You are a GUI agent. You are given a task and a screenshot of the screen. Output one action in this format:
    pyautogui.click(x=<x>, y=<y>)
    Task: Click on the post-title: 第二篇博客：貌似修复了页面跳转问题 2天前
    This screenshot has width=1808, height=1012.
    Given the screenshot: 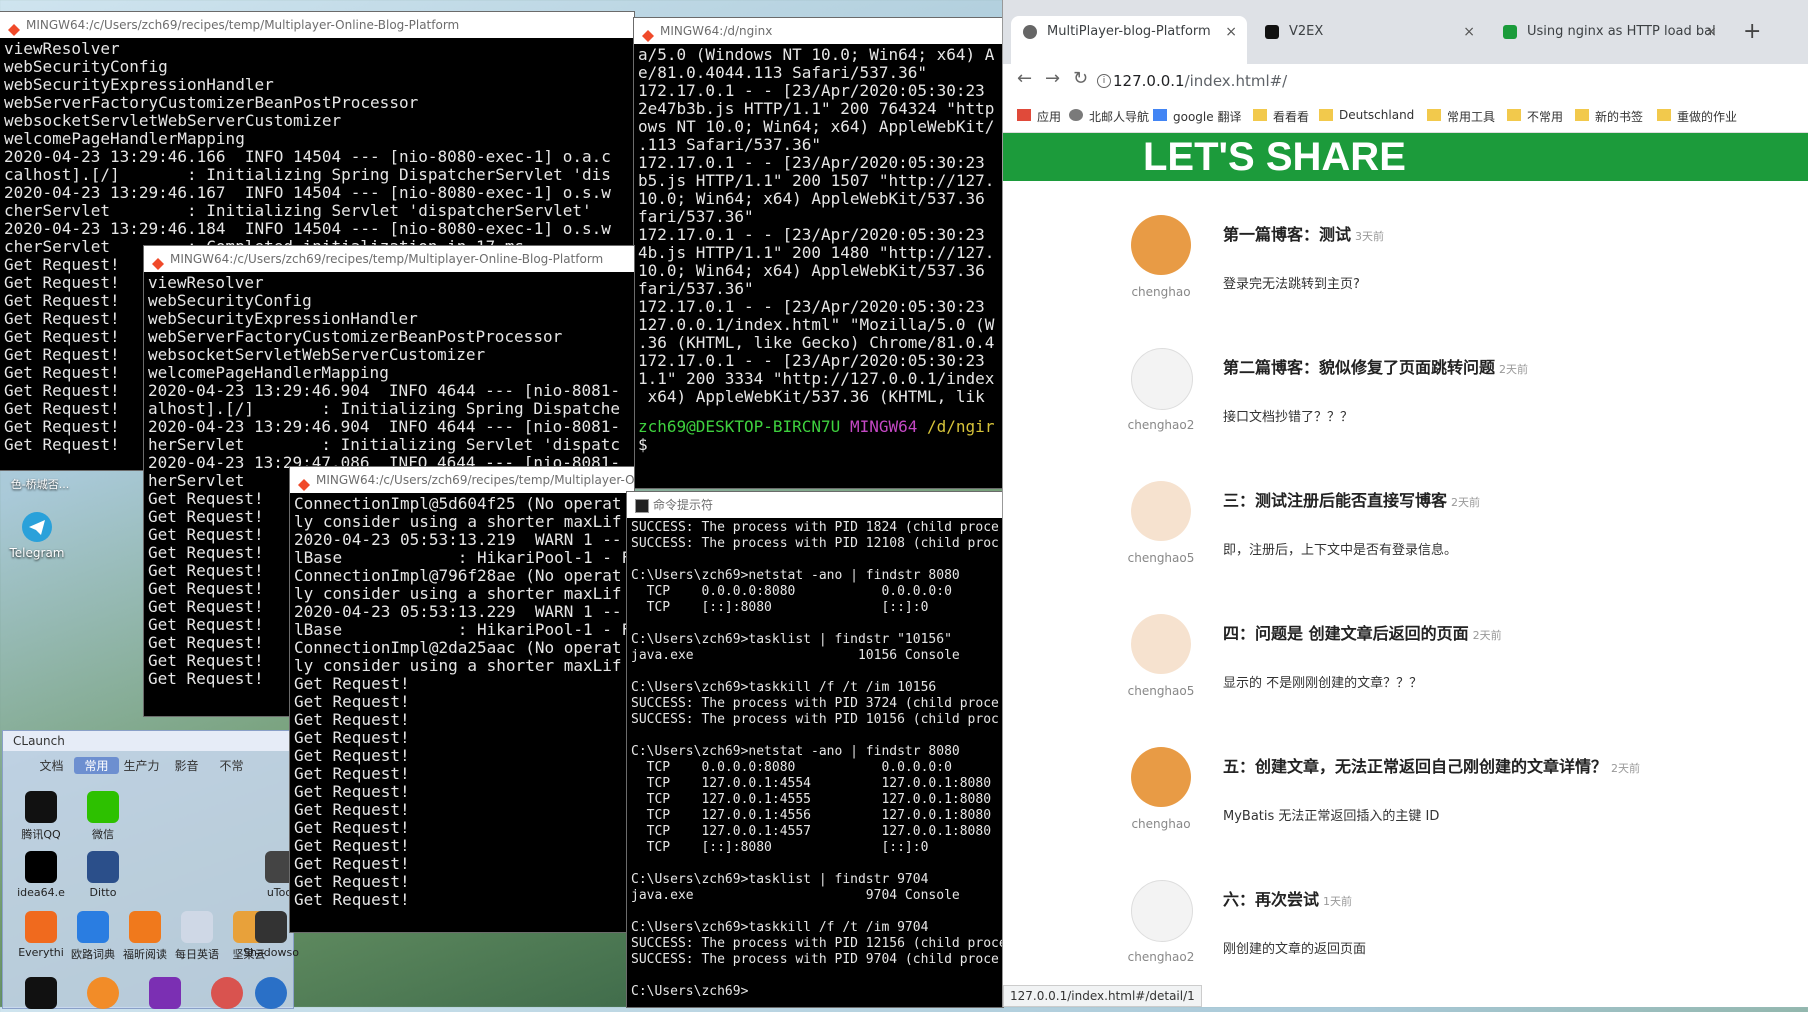 What is the action you would take?
    pyautogui.click(x=1375, y=366)
    